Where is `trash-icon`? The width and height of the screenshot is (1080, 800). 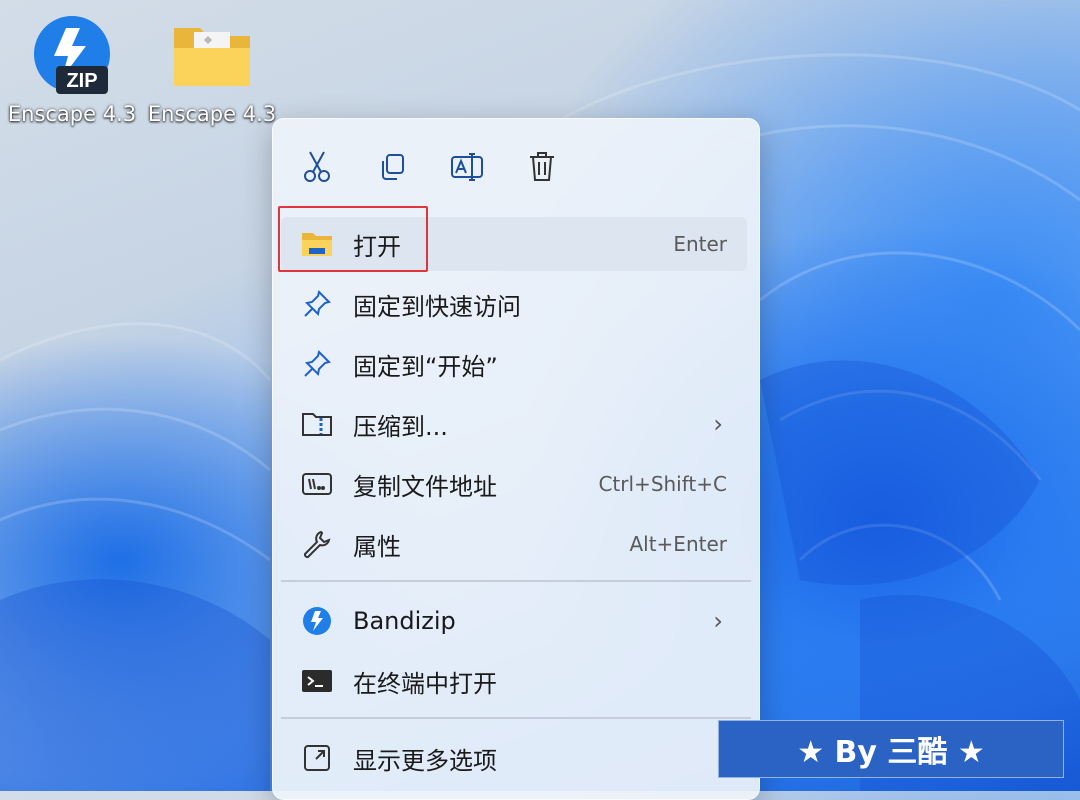
trash-icon is located at coordinates (542, 166).